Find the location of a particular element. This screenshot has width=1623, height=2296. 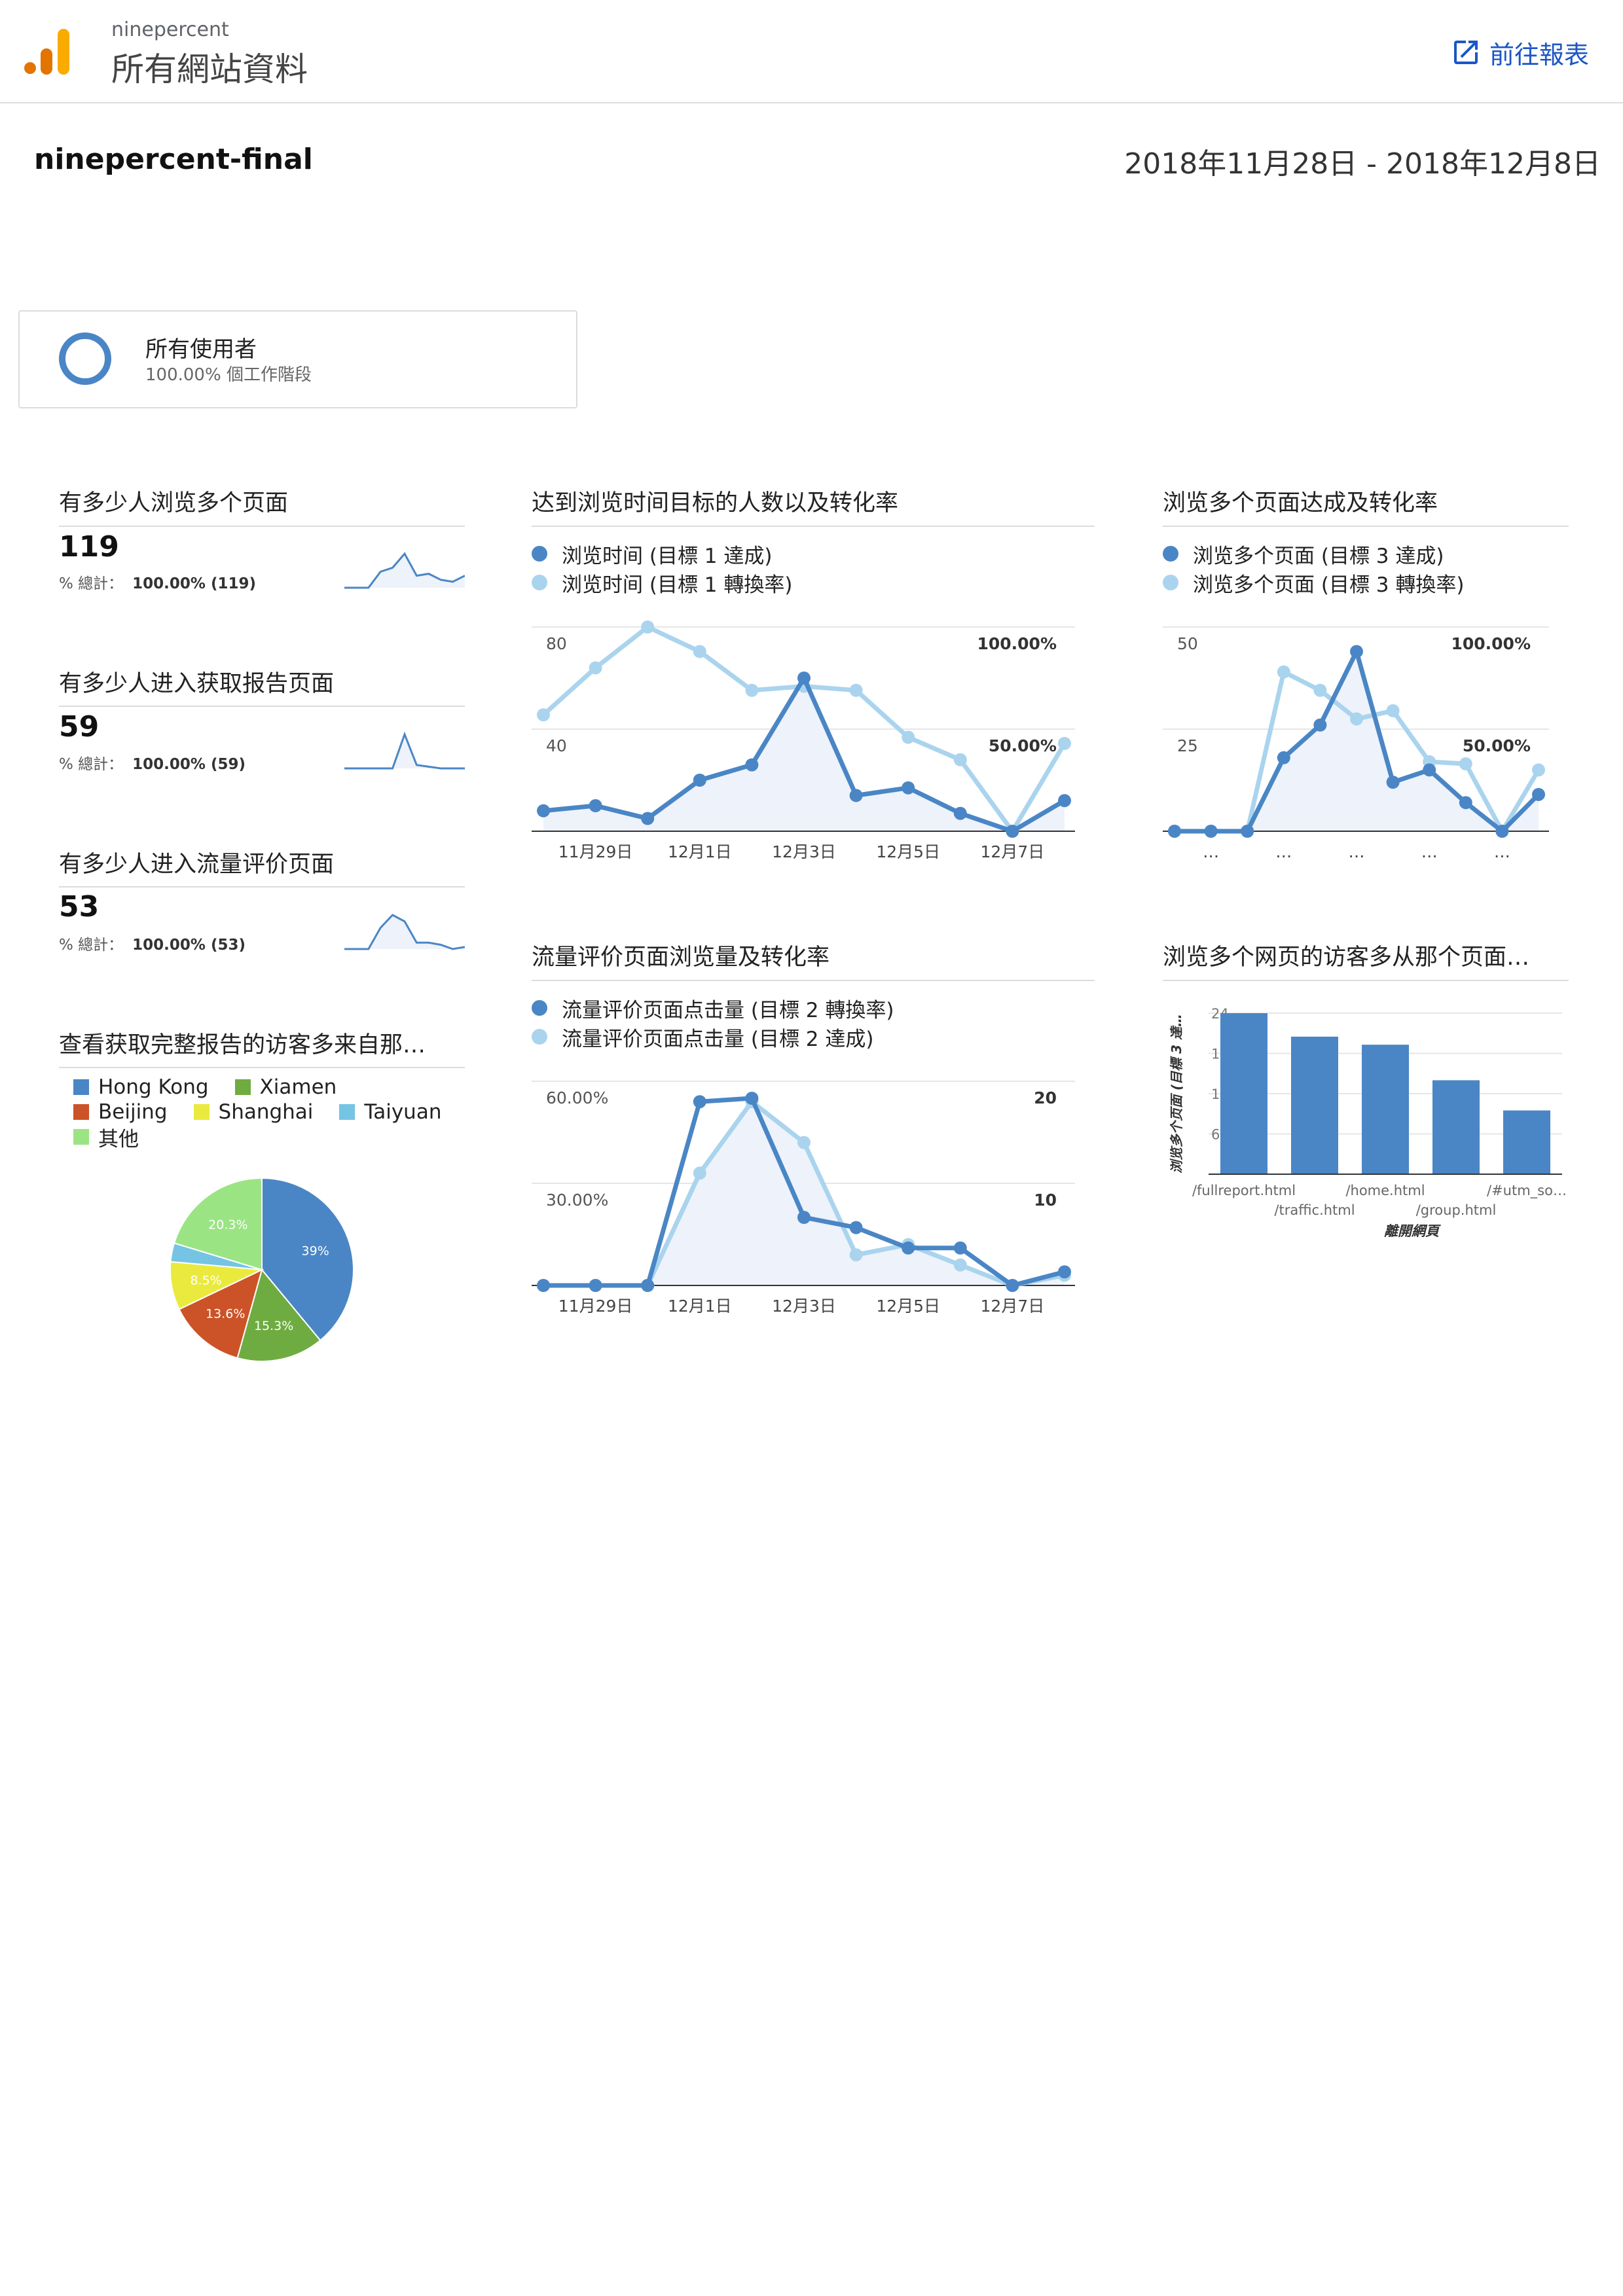

legend-item: Taiyuan is located at coordinates (390, 1112).